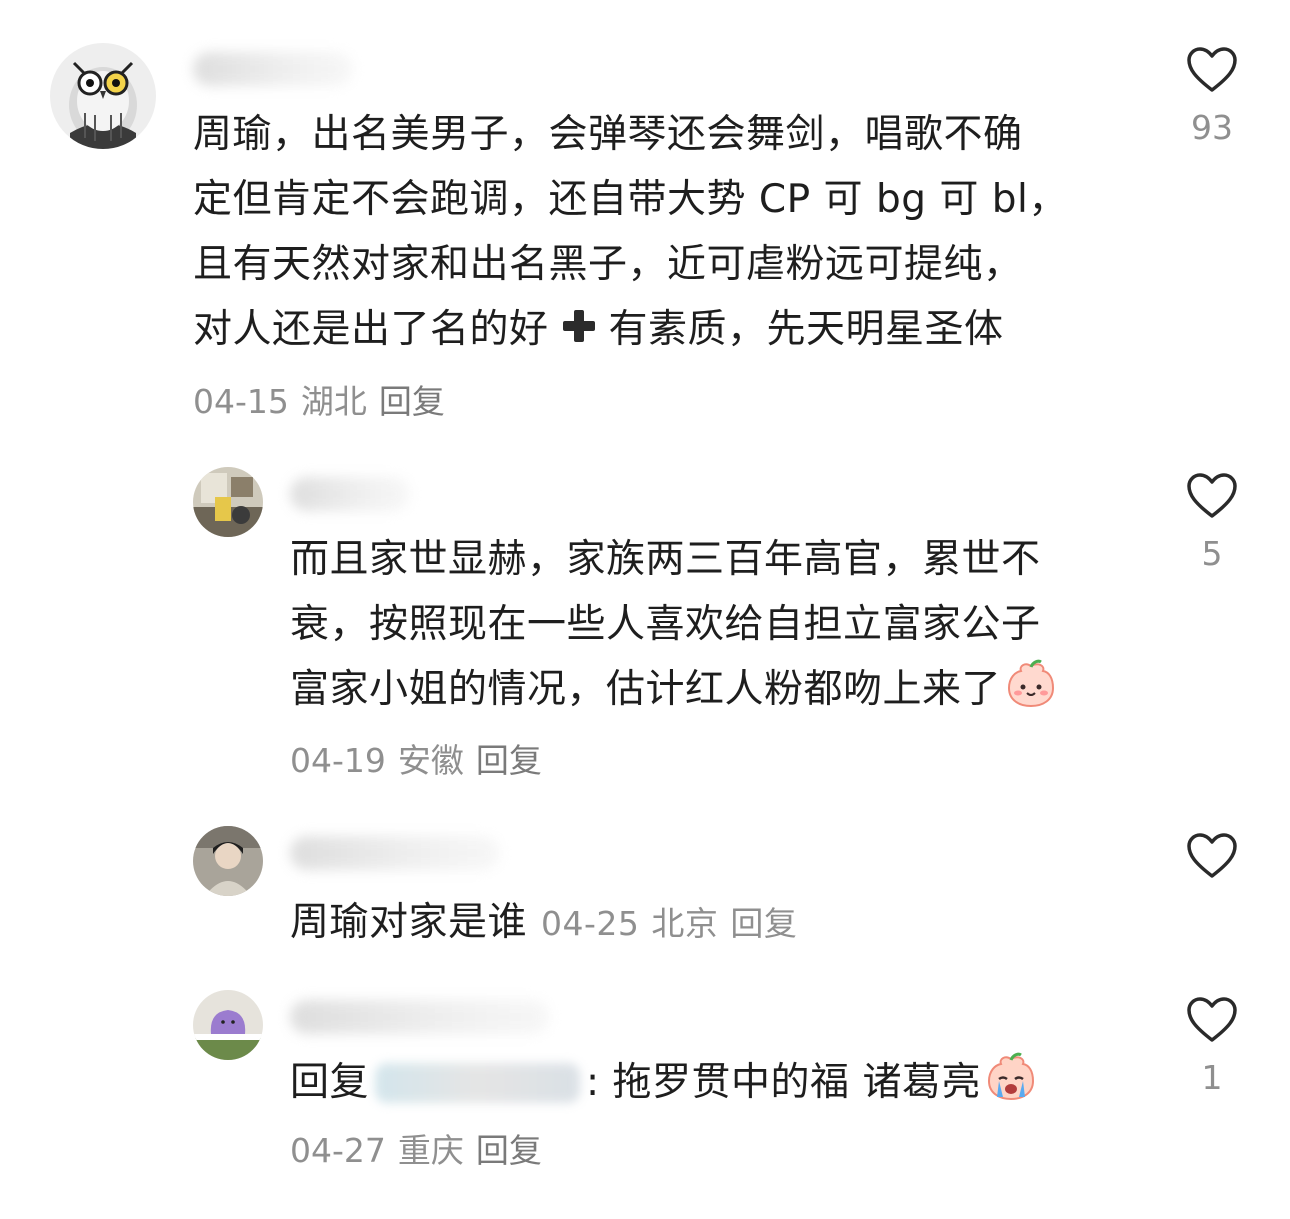  I want to click on body-line: 回复 : 拖罗贯中的福 诸葛亮, so click(663, 1086).